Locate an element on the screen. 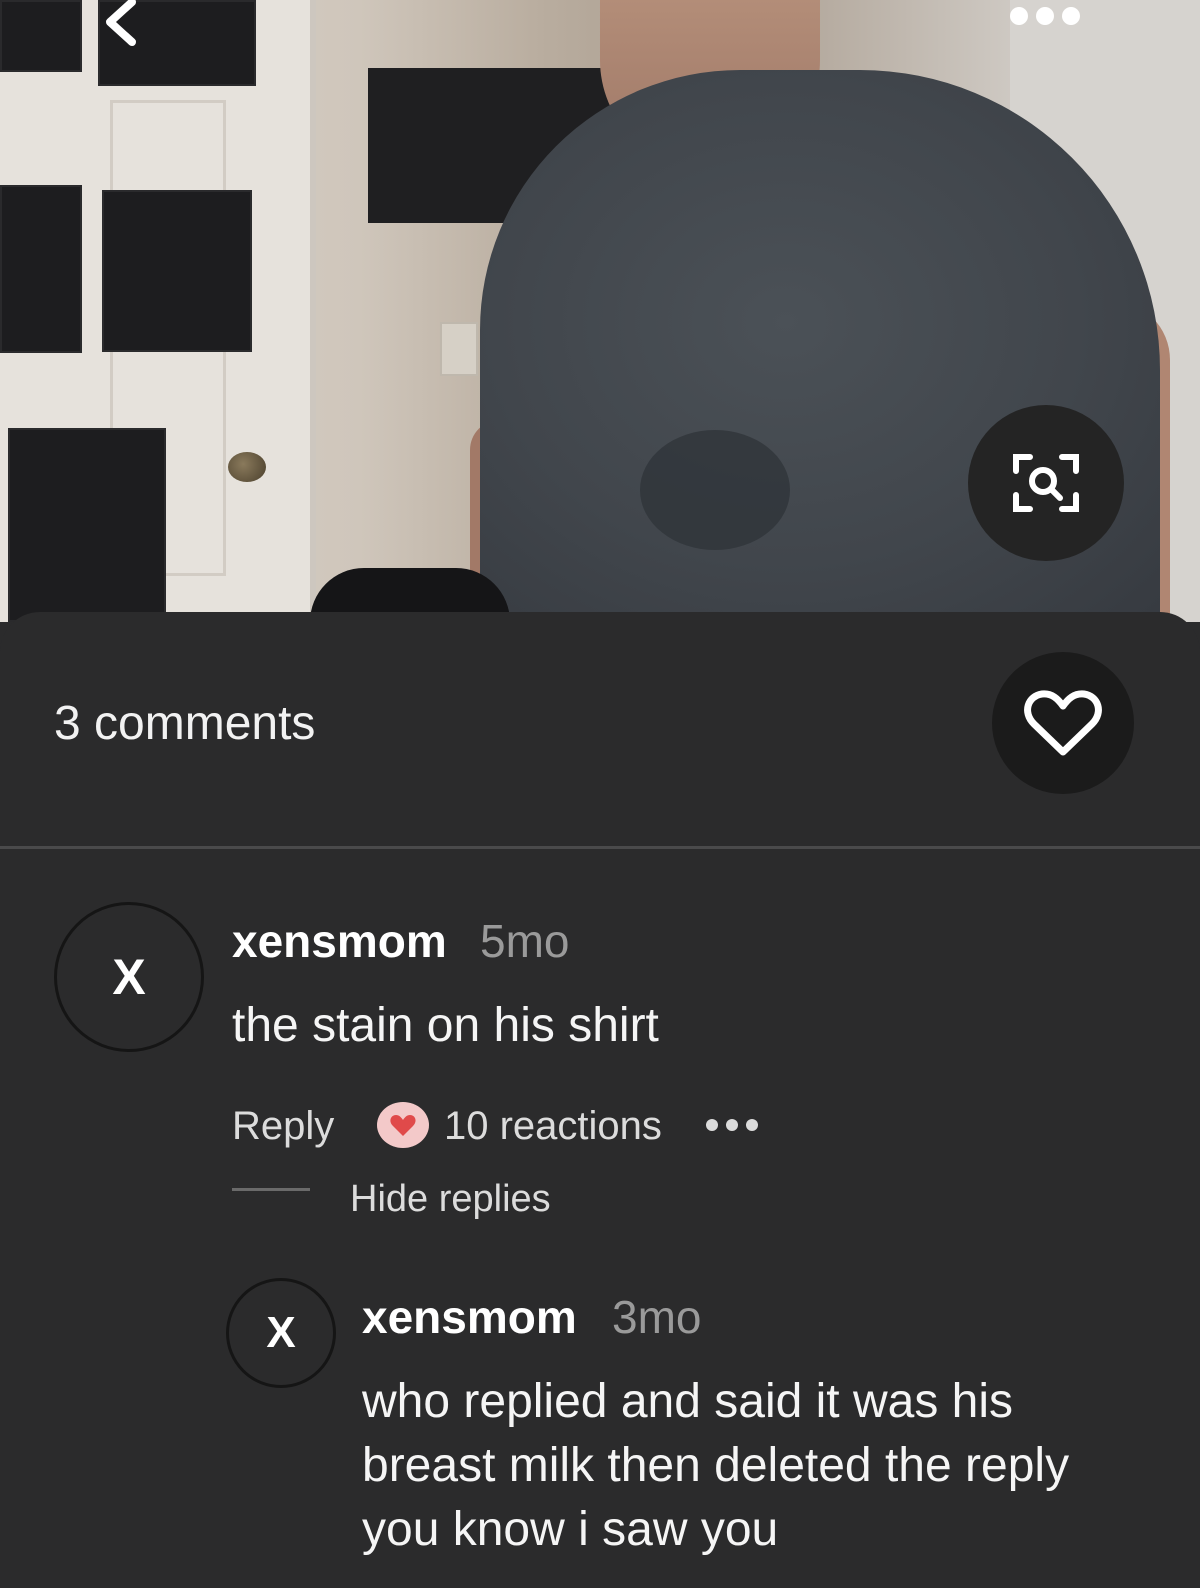  chevron-left-icon is located at coordinates (121, 23).